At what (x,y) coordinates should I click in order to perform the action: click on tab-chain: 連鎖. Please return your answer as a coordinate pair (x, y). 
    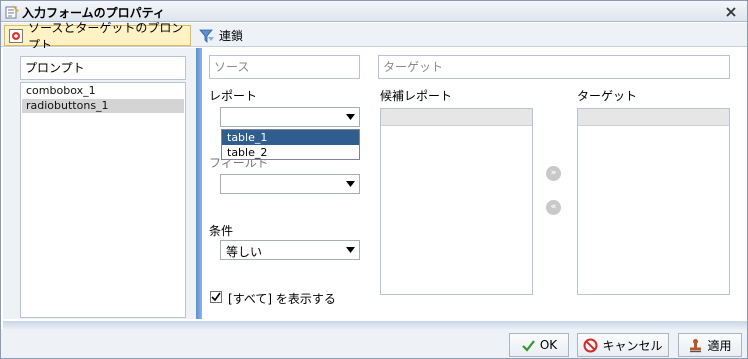
    Looking at the image, I should click on (227, 35).